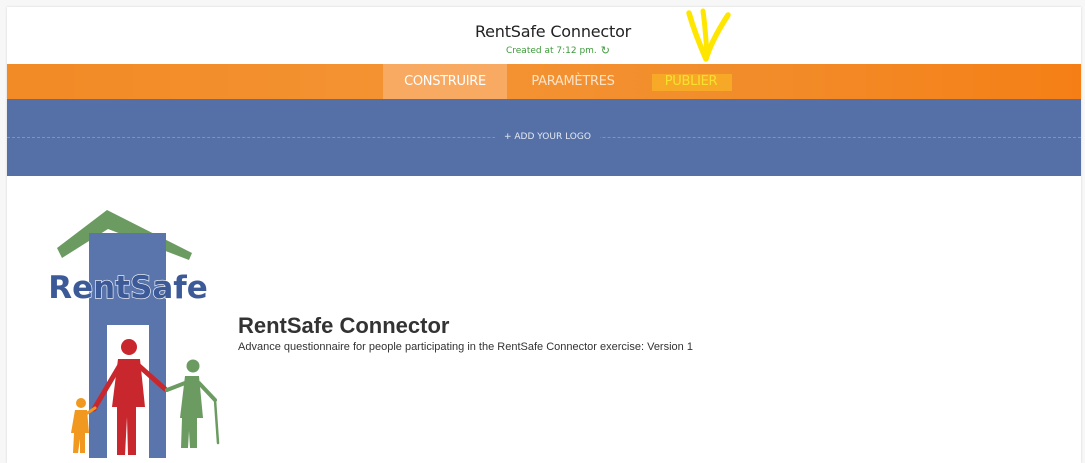 The width and height of the screenshot is (1085, 463). I want to click on annotation-arrow-icon, so click(708, 35).